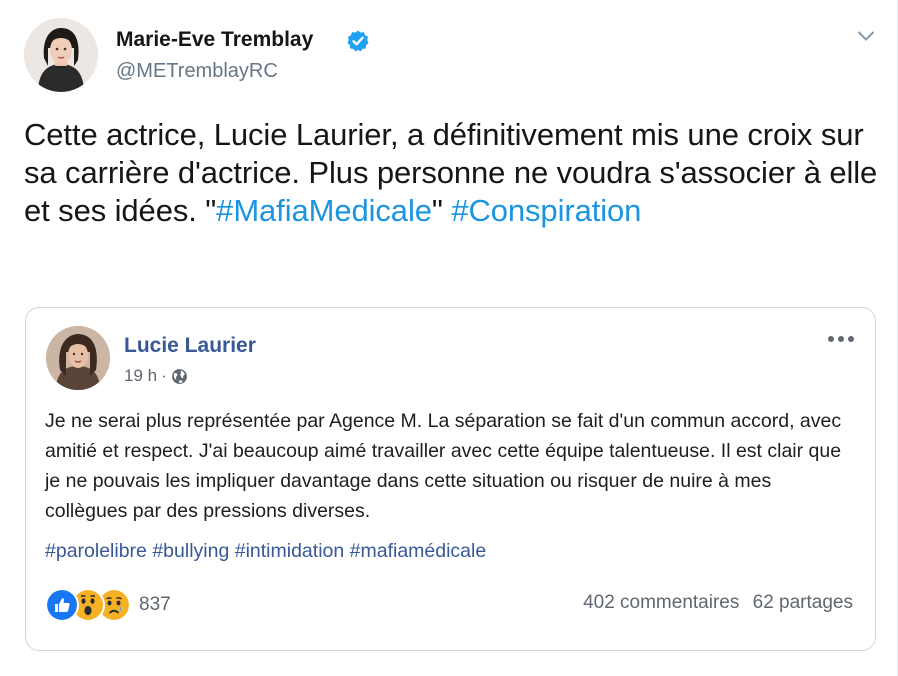  Describe the element at coordinates (324, 210) in the screenshot. I see `hashtag-link: #MafiaMedicale` at that location.